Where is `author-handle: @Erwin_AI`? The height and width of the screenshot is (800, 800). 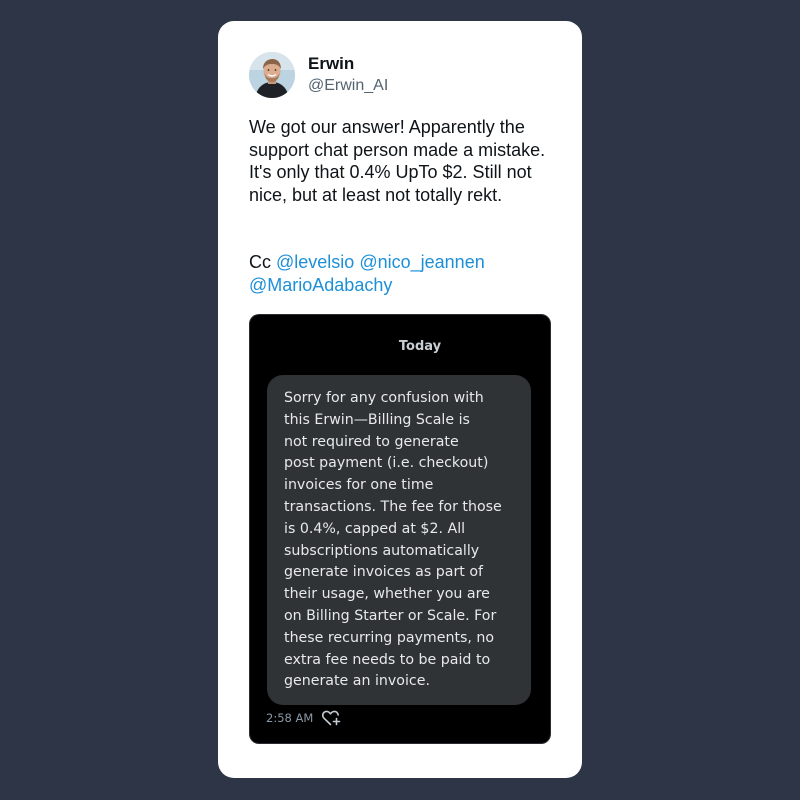 author-handle: @Erwin_AI is located at coordinates (348, 86).